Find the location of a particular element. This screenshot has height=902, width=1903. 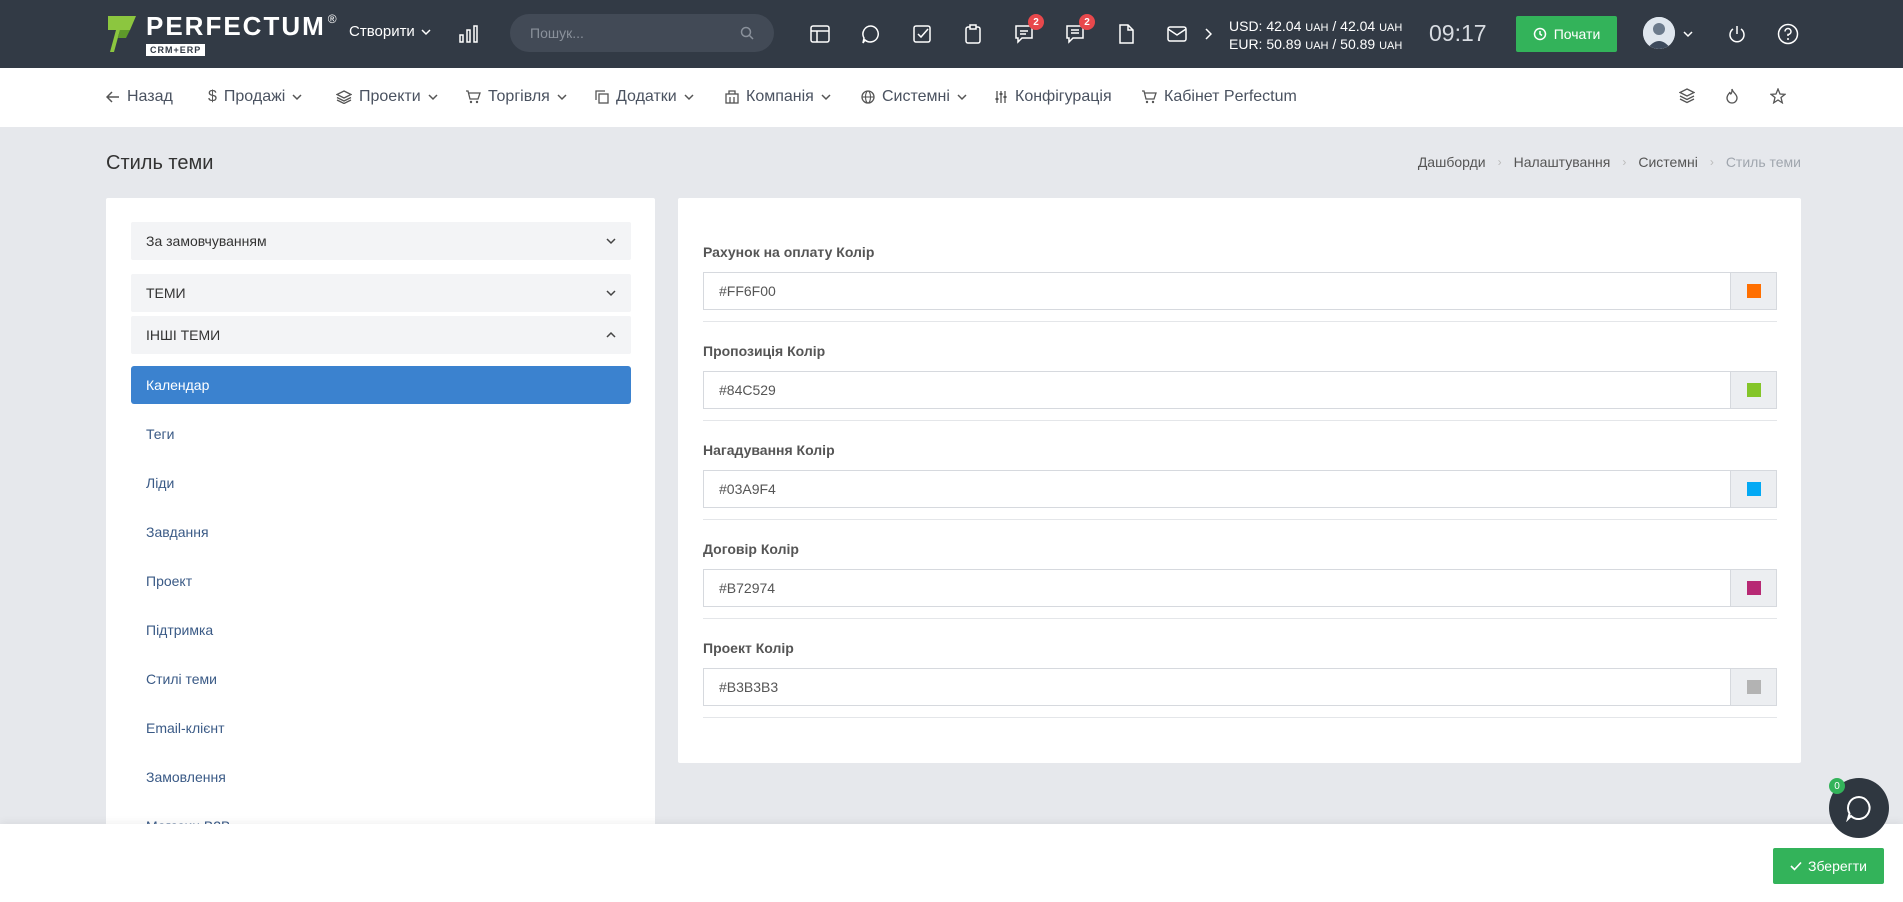

dollar-icon: $ is located at coordinates (212, 96).